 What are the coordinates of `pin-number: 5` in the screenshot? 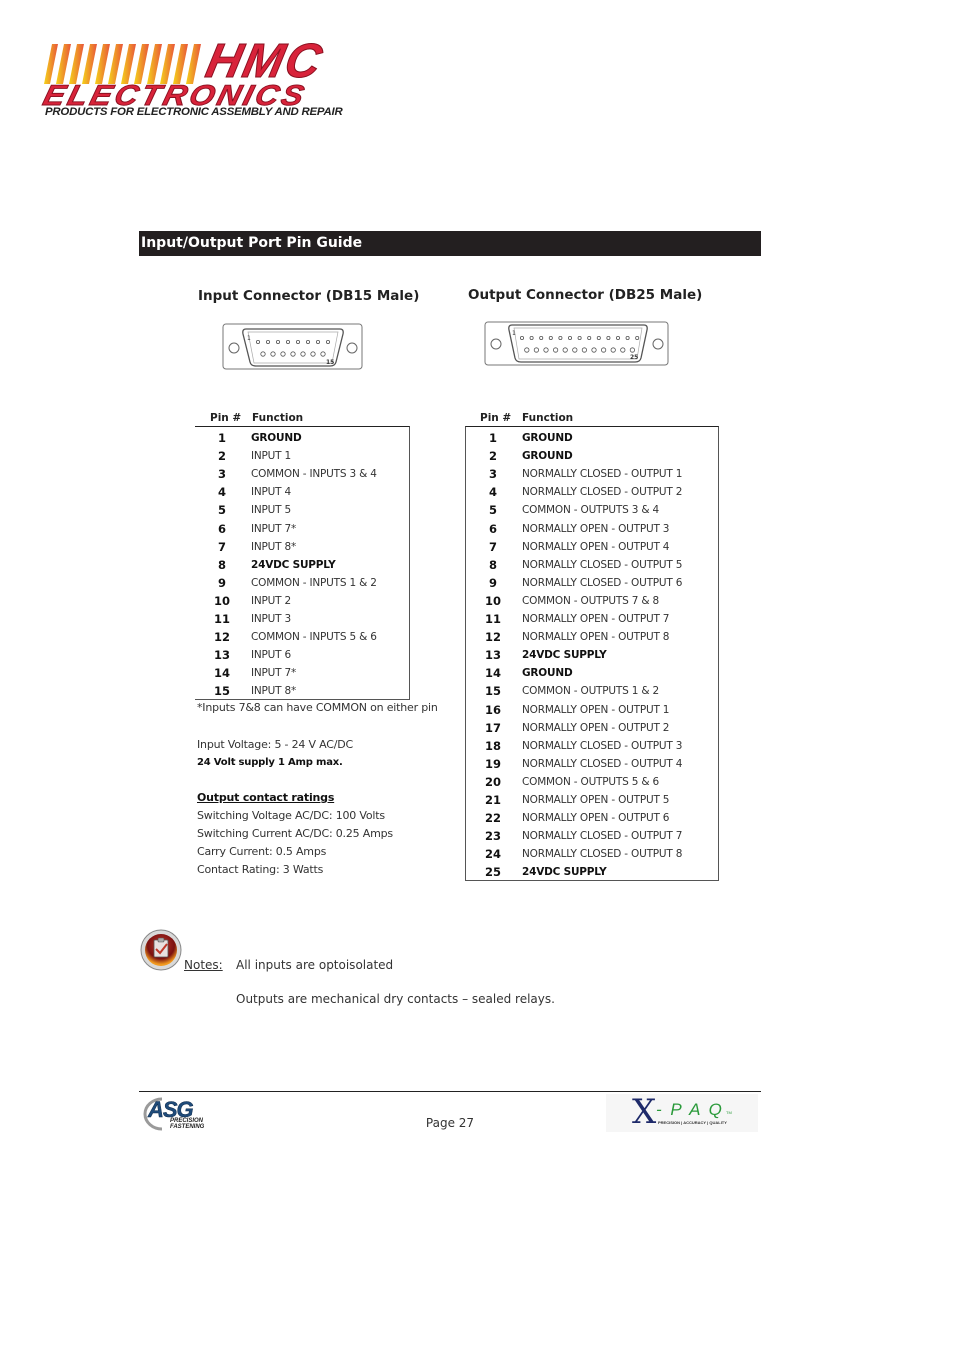 It's located at (492, 510).